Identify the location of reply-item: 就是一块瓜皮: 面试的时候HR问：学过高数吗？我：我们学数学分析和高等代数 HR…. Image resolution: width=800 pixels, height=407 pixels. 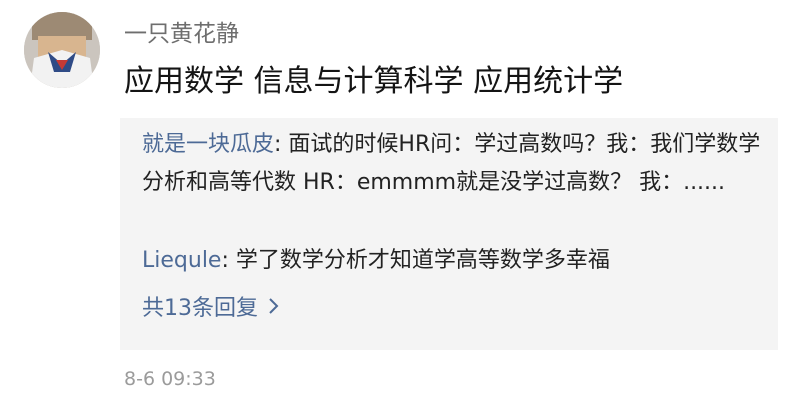
(452, 164).